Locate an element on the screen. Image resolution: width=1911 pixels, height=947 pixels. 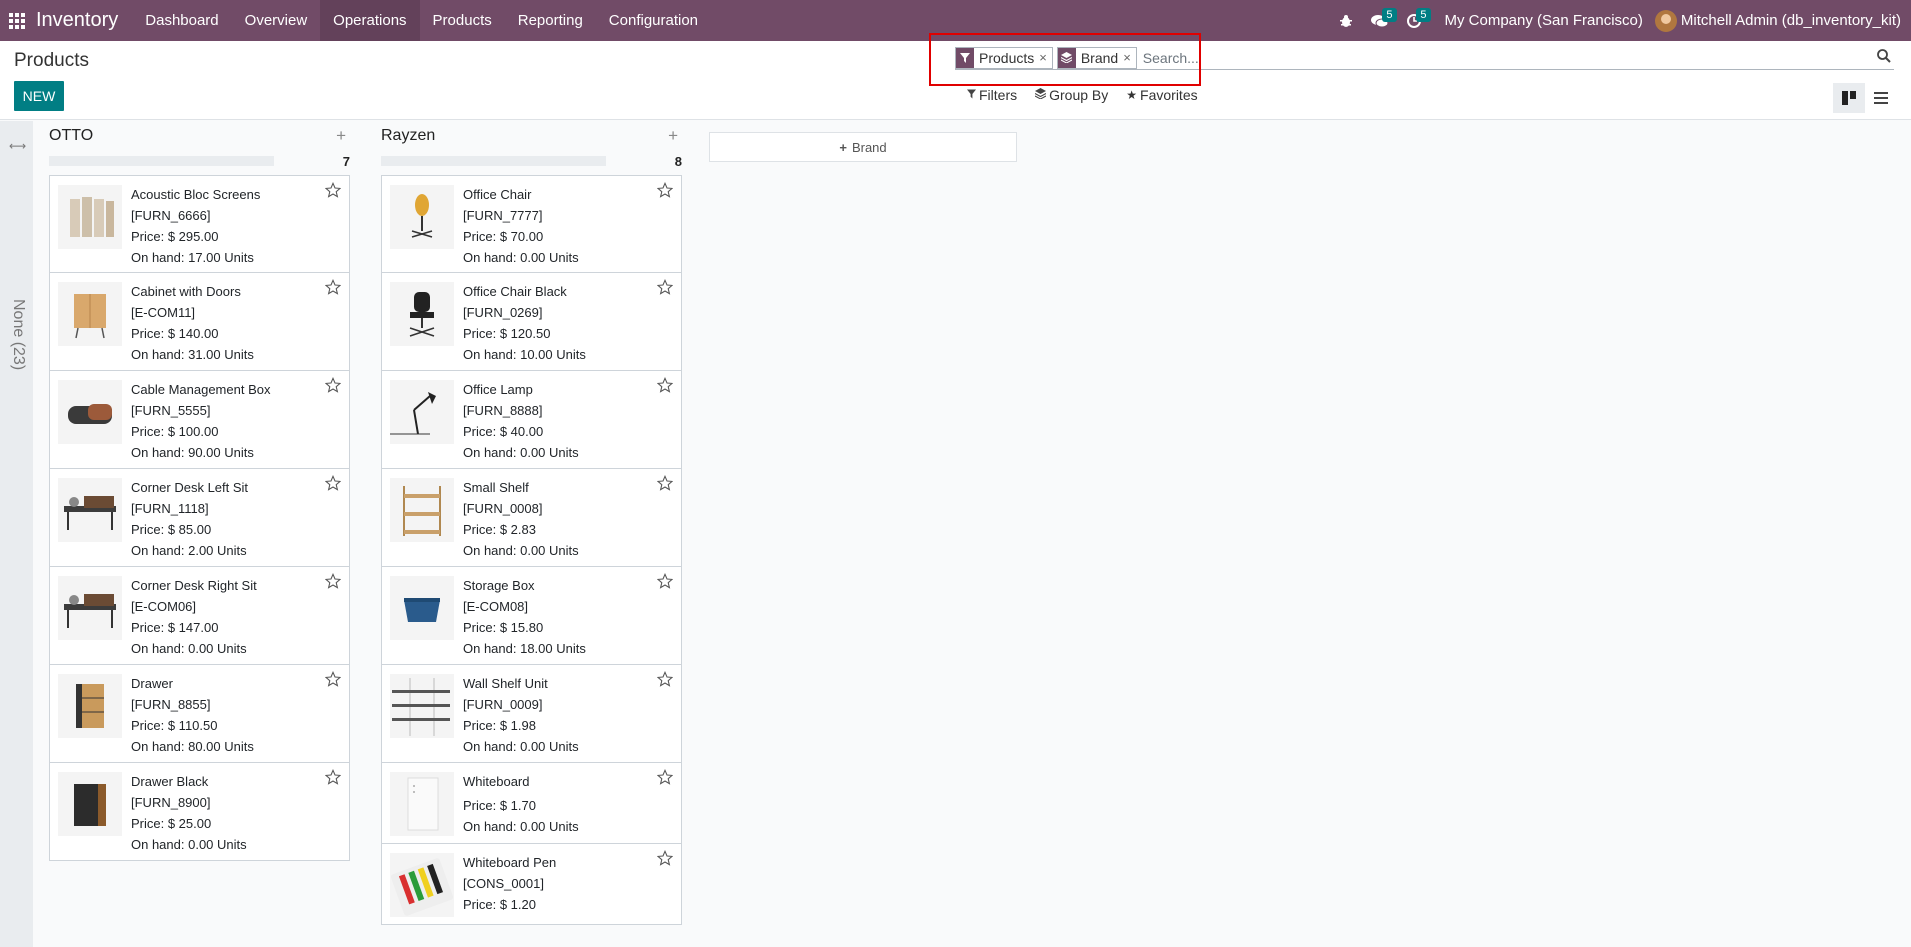
menu-overview: Overview is located at coordinates (276, 20).